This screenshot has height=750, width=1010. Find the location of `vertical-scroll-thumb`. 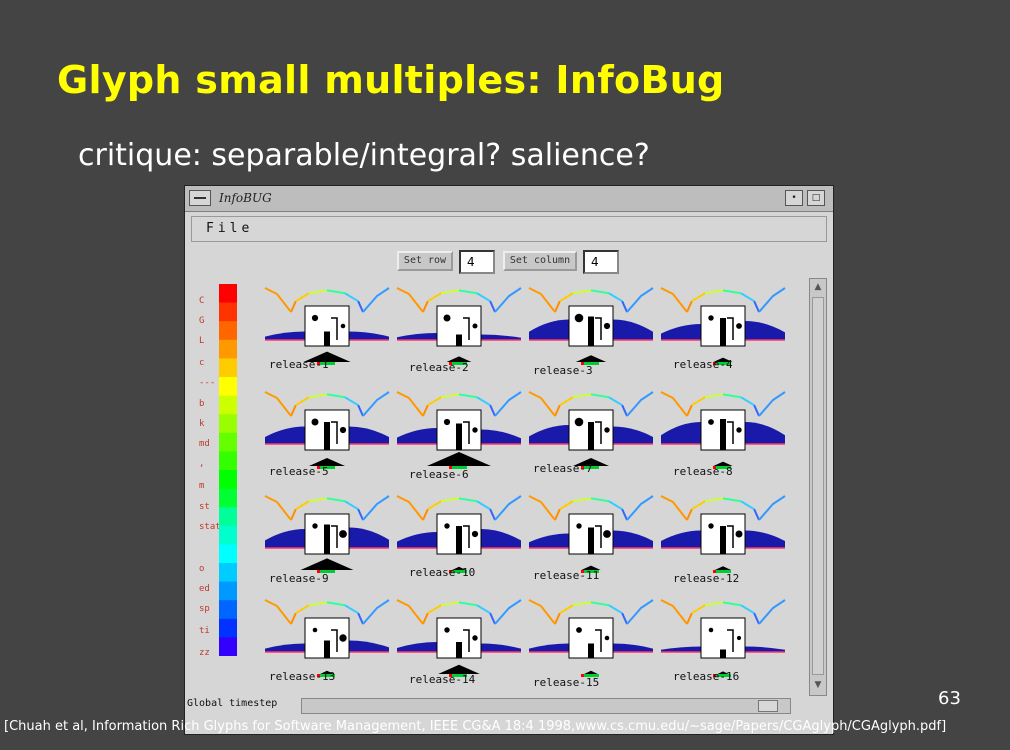

vertical-scroll-thumb is located at coordinates (818, 486).